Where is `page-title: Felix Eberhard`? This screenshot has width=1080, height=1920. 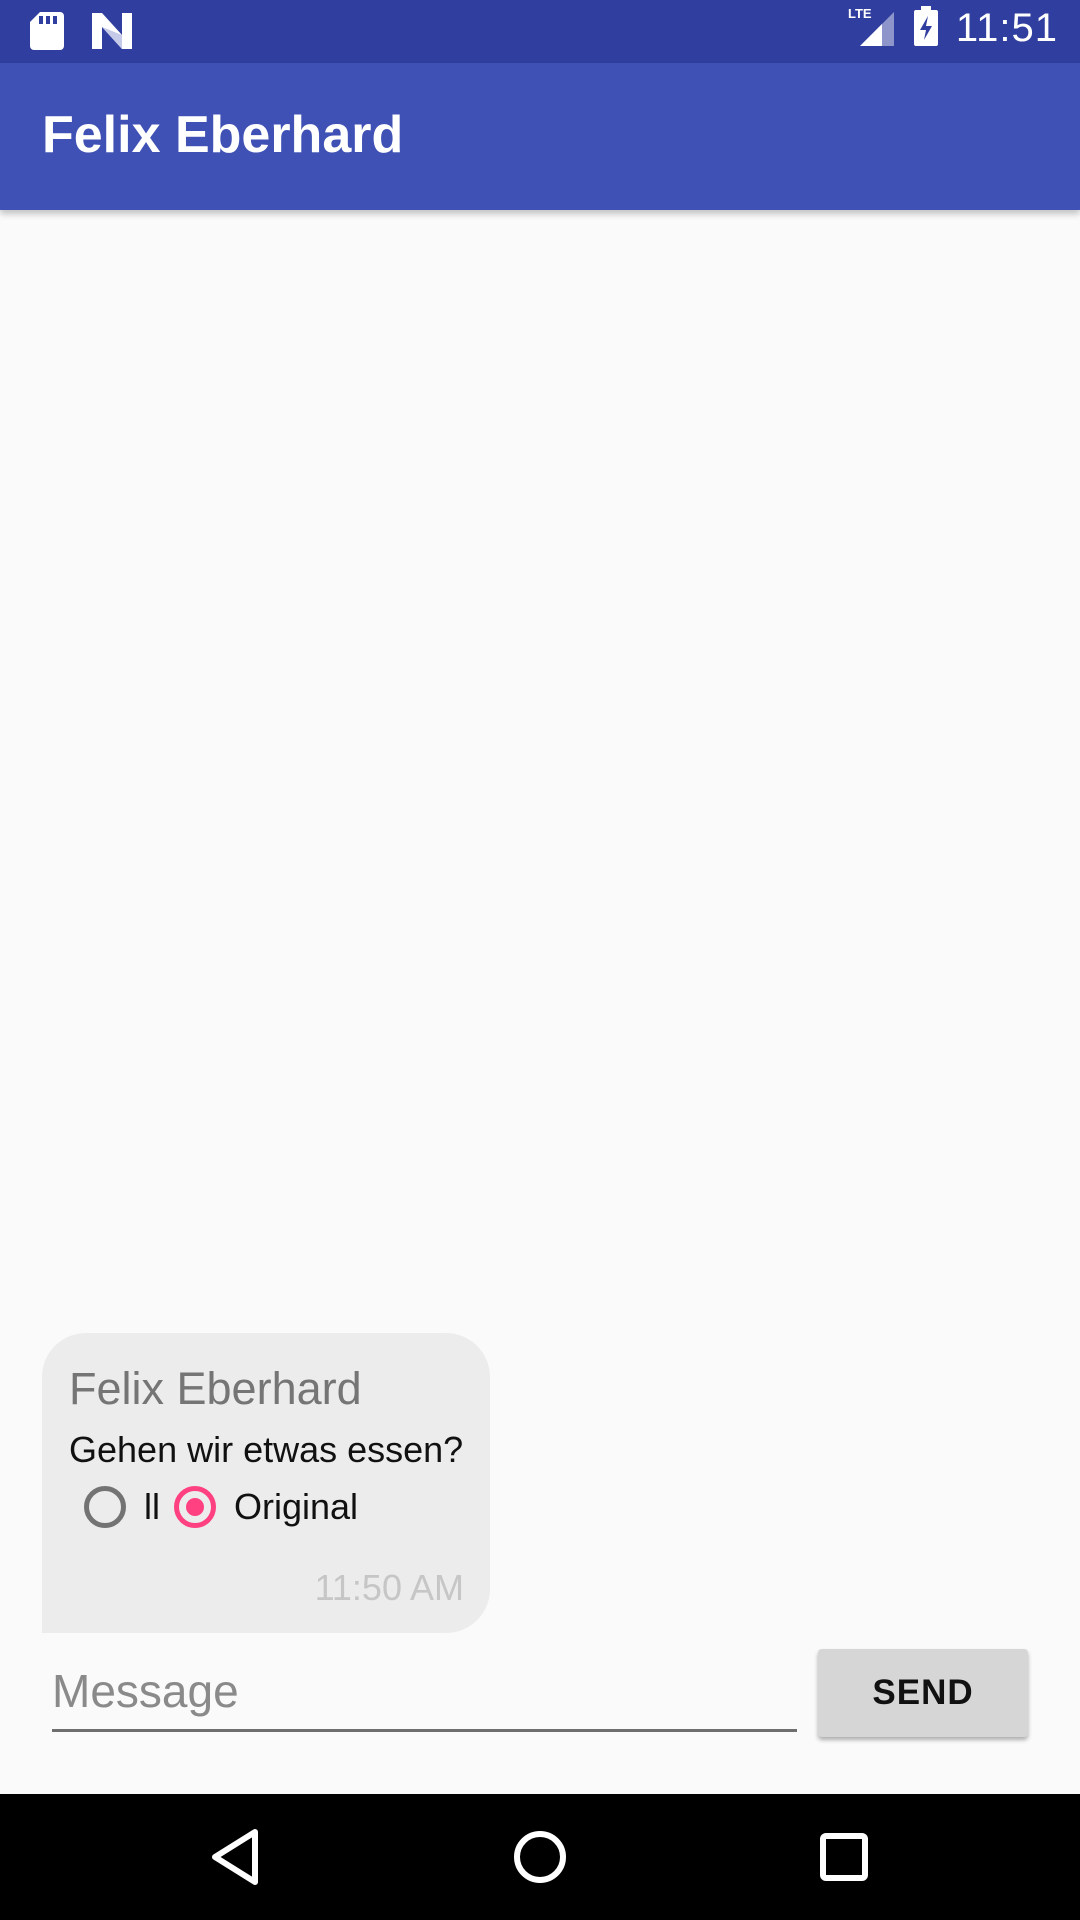 page-title: Felix Eberhard is located at coordinates (223, 135).